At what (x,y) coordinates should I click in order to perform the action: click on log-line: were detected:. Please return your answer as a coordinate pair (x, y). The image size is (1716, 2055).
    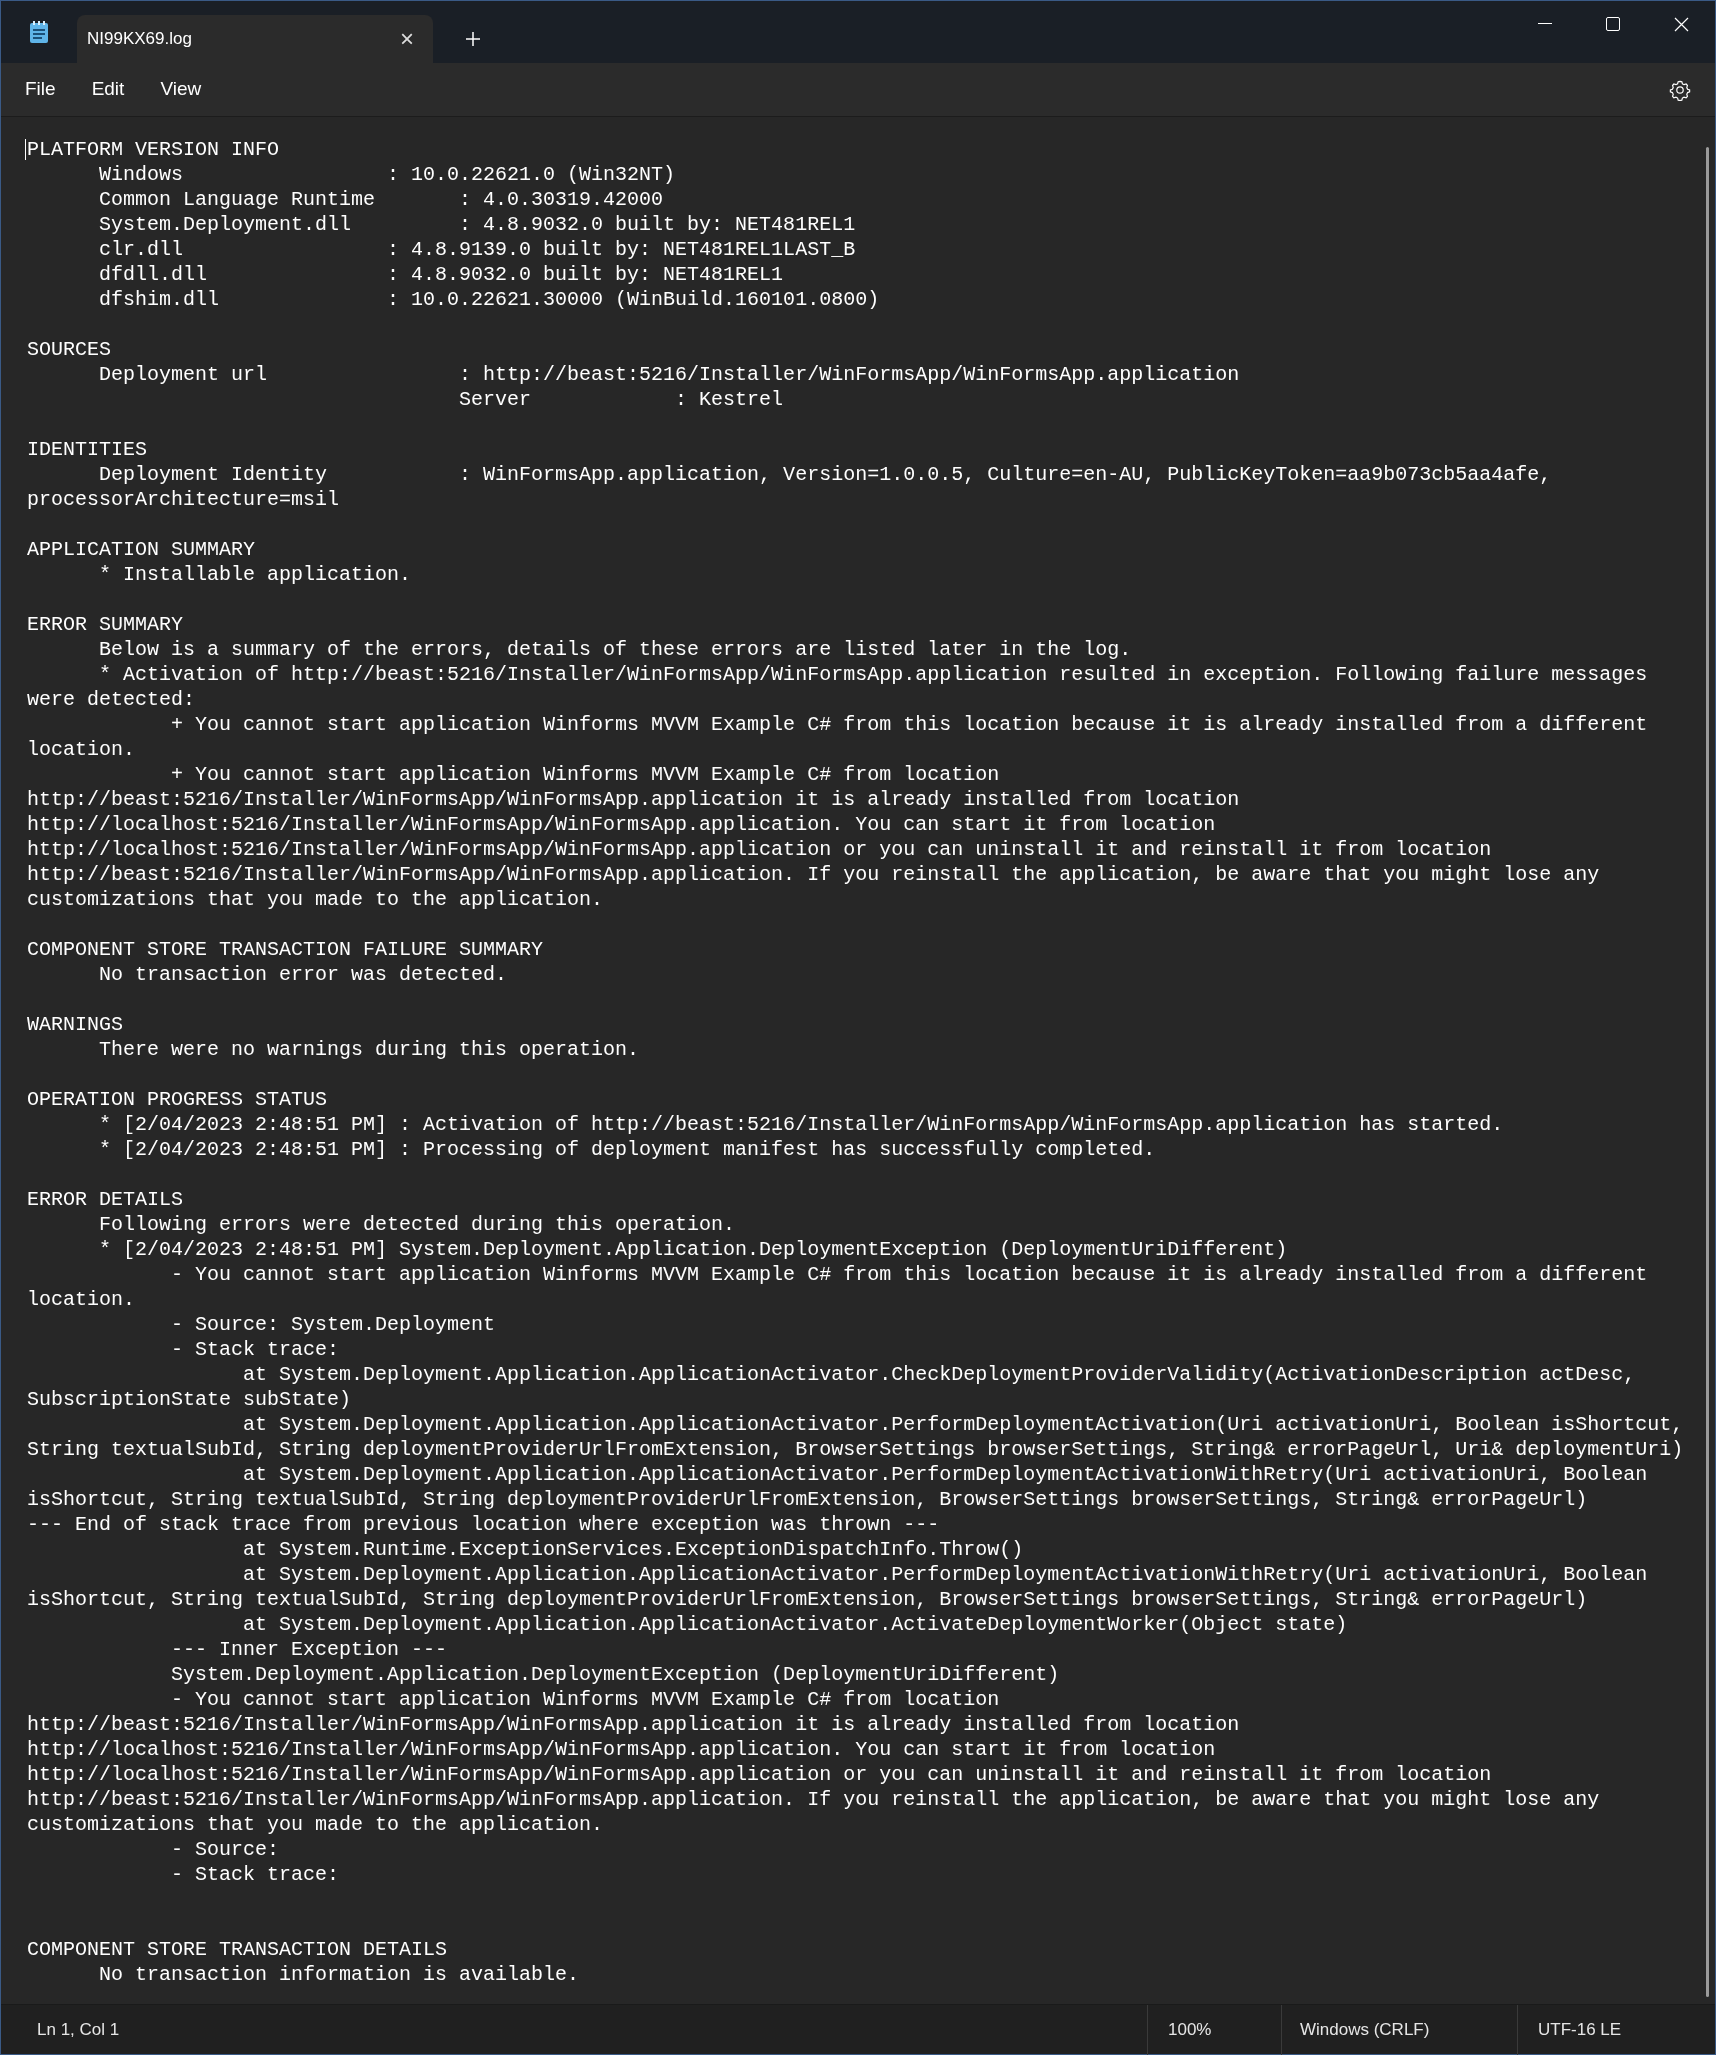
    Looking at the image, I should click on (111, 699).